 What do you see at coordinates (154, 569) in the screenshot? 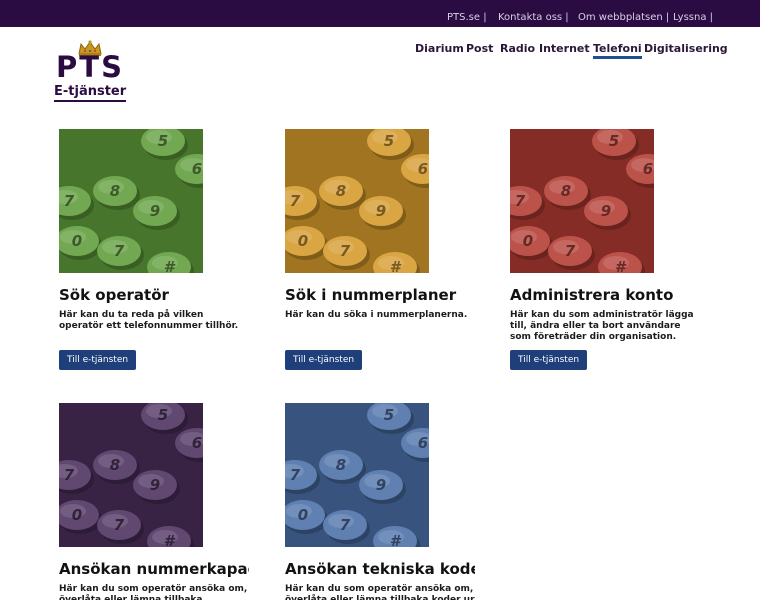
I see `card-title: Ansökan nummerkapacitet` at bounding box center [154, 569].